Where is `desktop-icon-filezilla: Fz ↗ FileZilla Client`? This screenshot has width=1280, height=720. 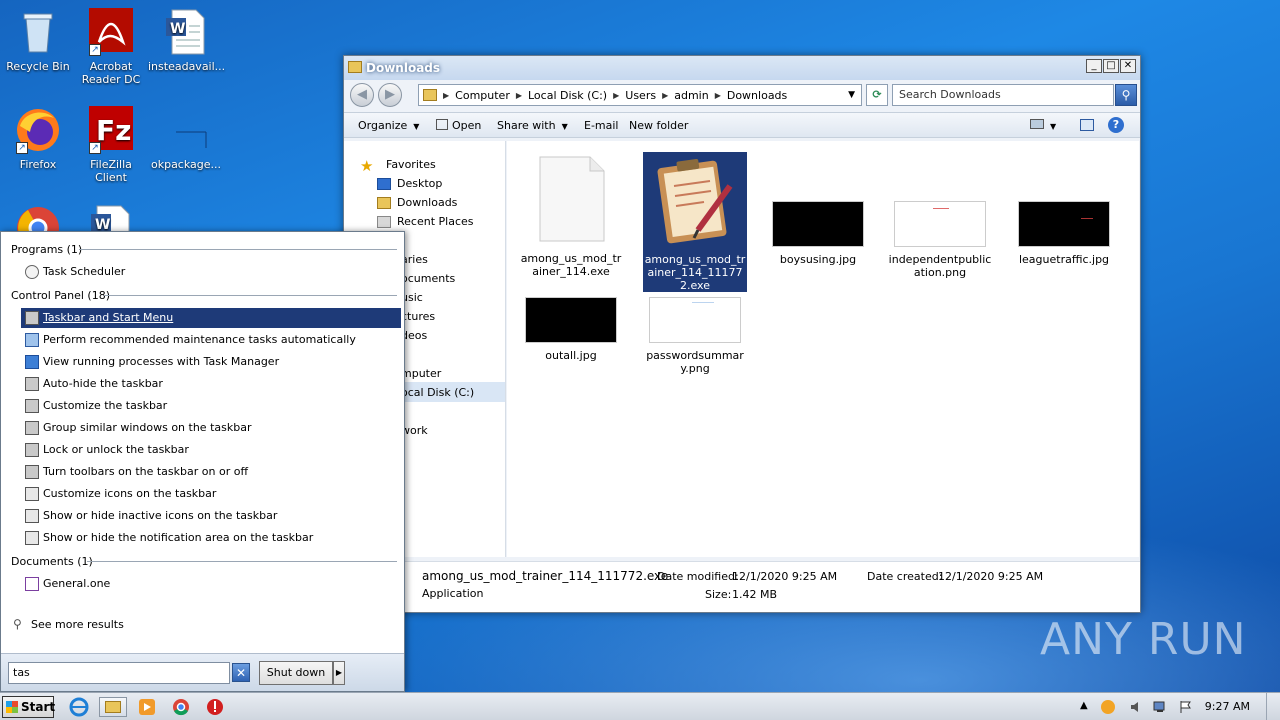 desktop-icon-filezilla: Fz ↗ FileZilla Client is located at coordinates (111, 145).